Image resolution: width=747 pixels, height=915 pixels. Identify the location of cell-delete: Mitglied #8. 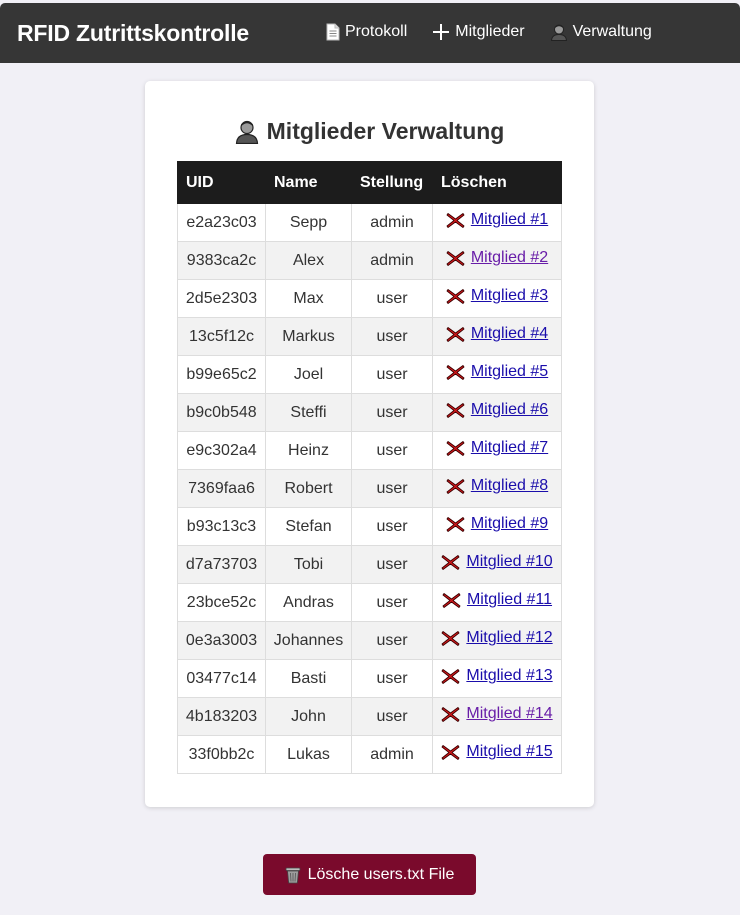
(497, 488).